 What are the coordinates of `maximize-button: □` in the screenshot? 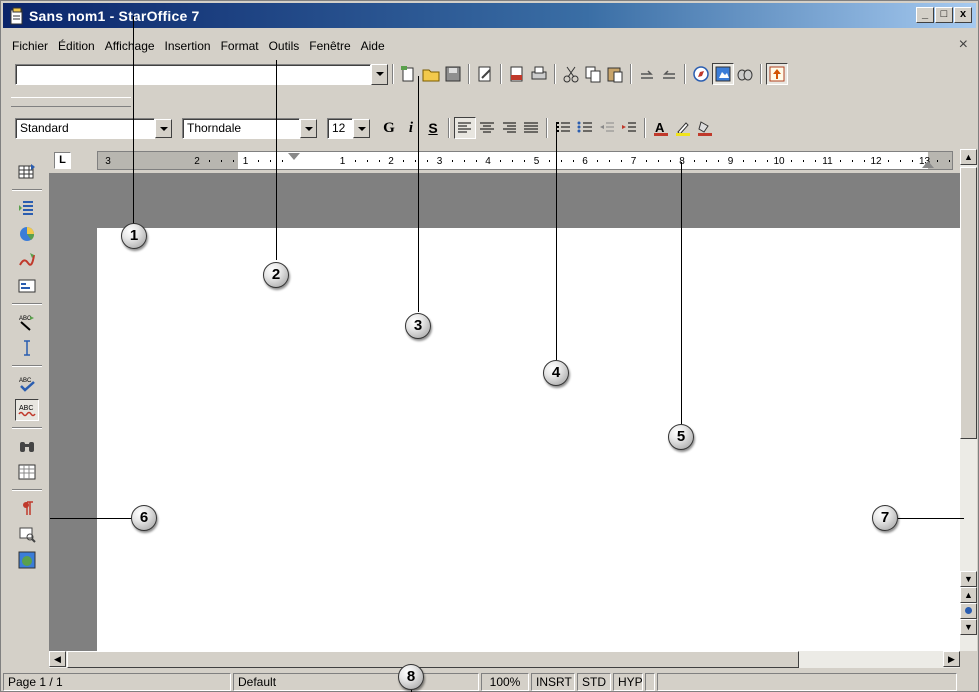 It's located at (944, 15).